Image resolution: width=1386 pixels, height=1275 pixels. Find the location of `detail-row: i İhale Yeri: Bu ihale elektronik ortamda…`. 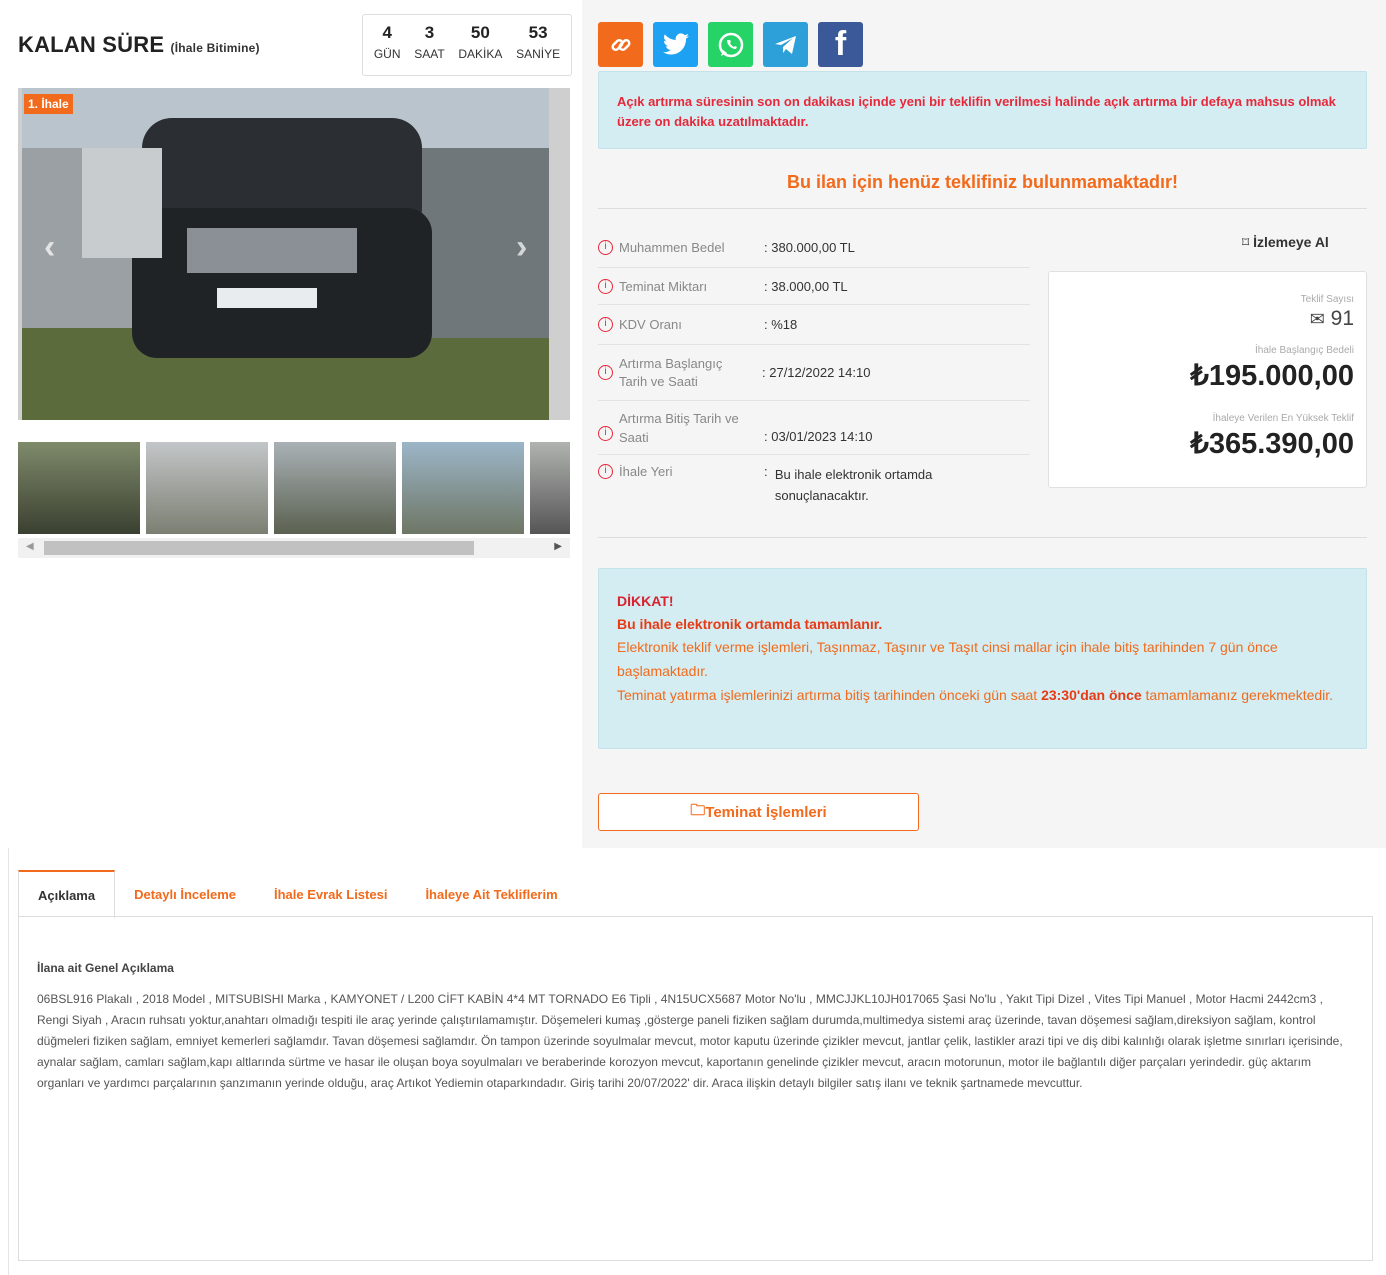

detail-row: i İhale Yeri: Bu ihale elektronik ortamda… is located at coordinates (814, 485).